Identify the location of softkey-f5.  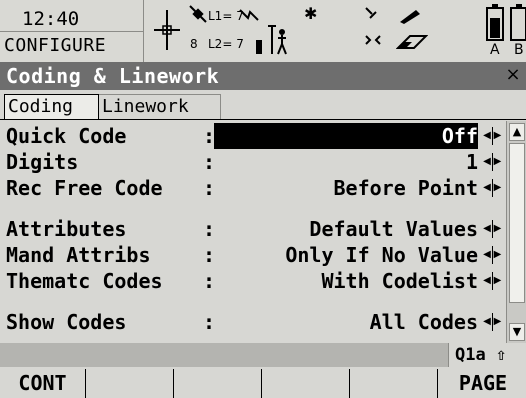
(395, 383).